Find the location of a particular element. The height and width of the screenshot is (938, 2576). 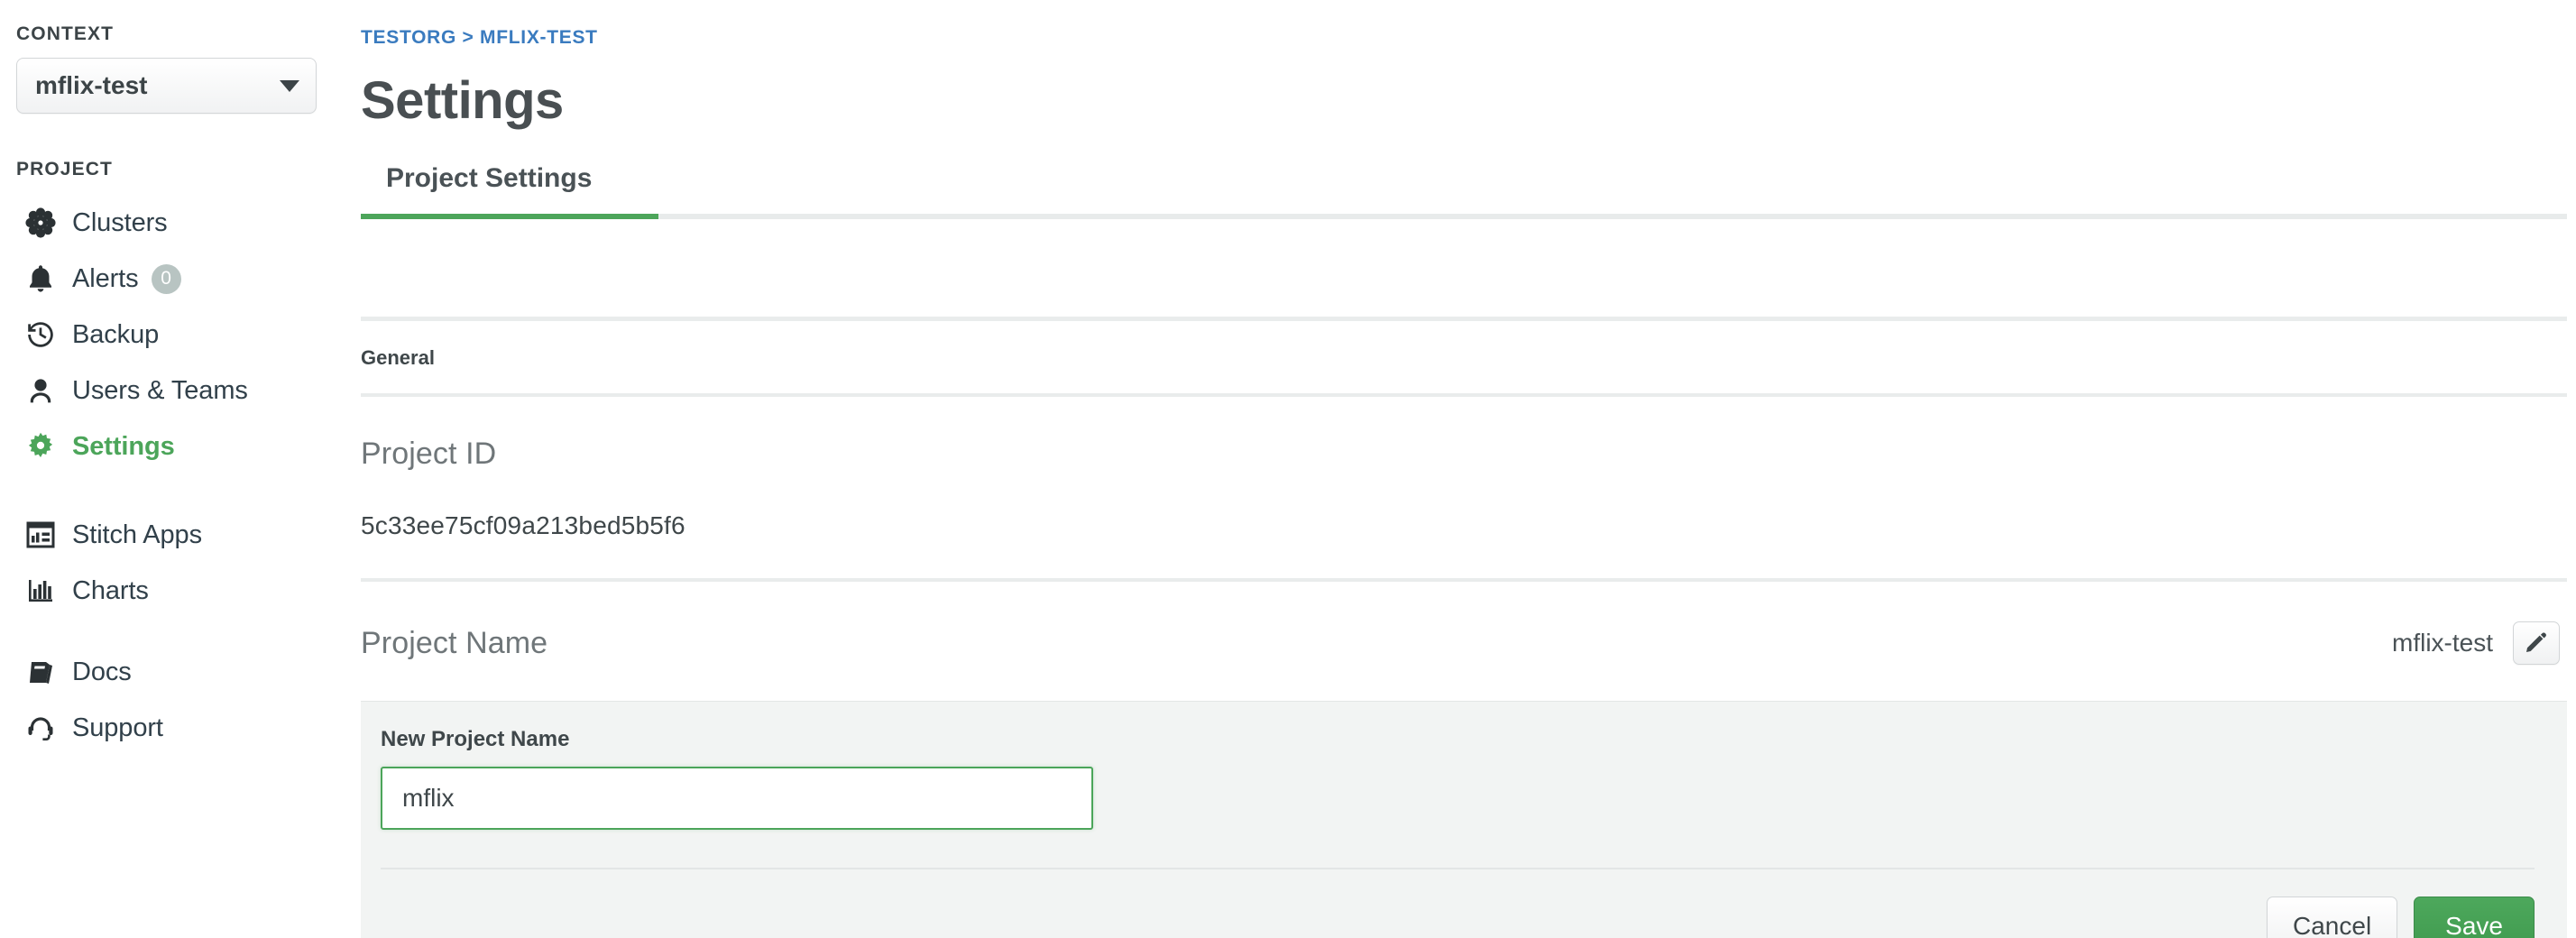

gear-icon is located at coordinates (40, 446).